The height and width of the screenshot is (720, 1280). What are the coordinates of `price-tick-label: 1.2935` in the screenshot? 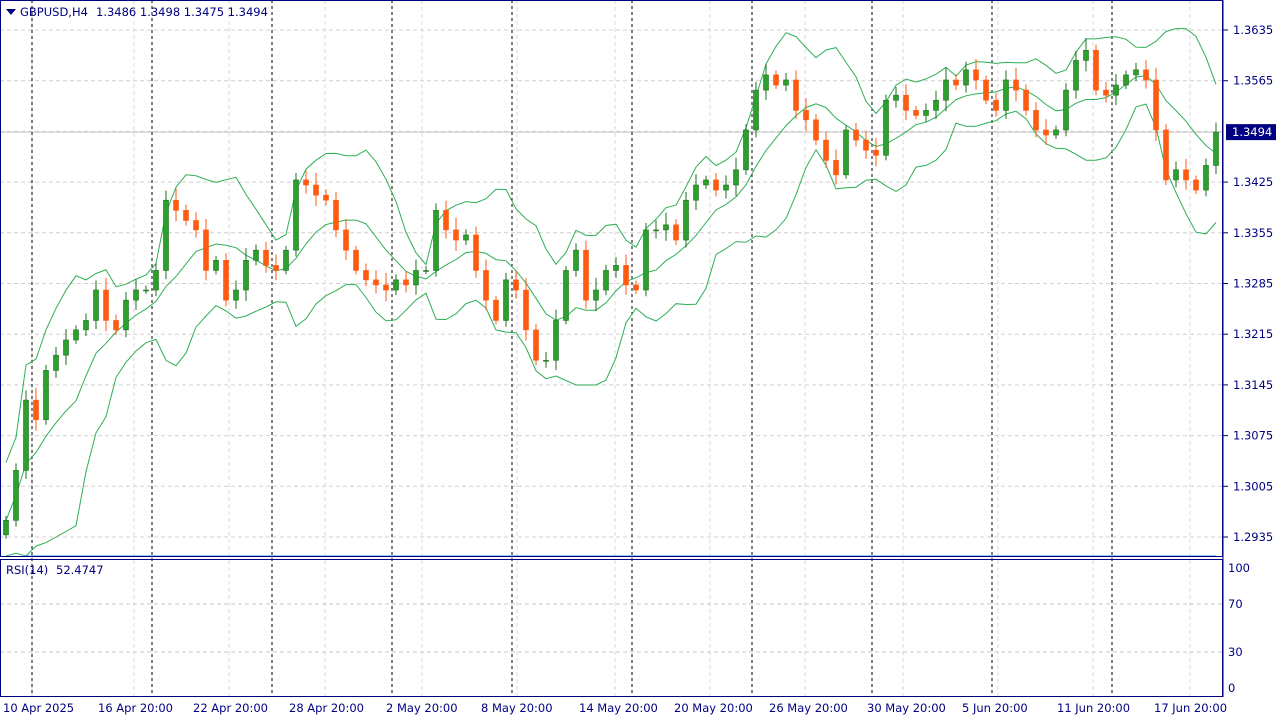 It's located at (1253, 537).